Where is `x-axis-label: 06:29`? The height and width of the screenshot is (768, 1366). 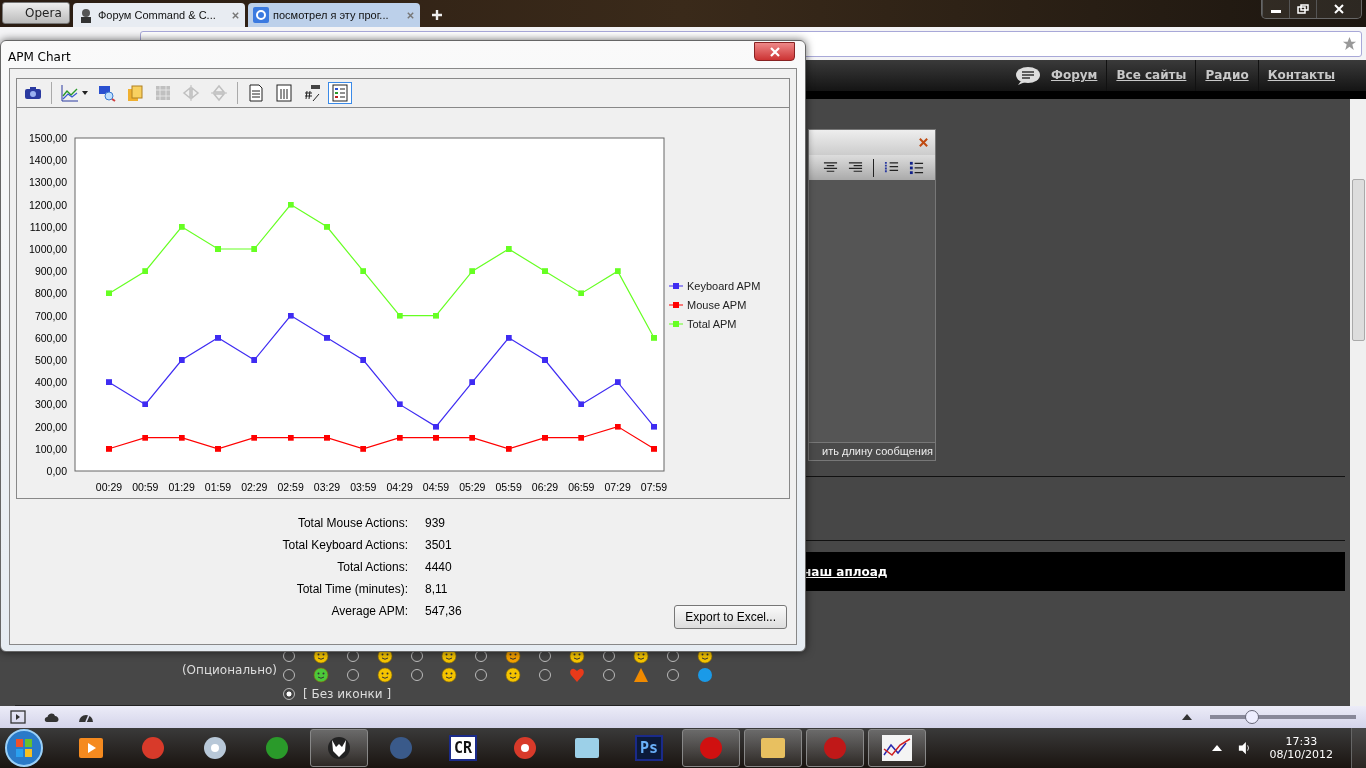
x-axis-label: 06:29 is located at coordinates (545, 487).